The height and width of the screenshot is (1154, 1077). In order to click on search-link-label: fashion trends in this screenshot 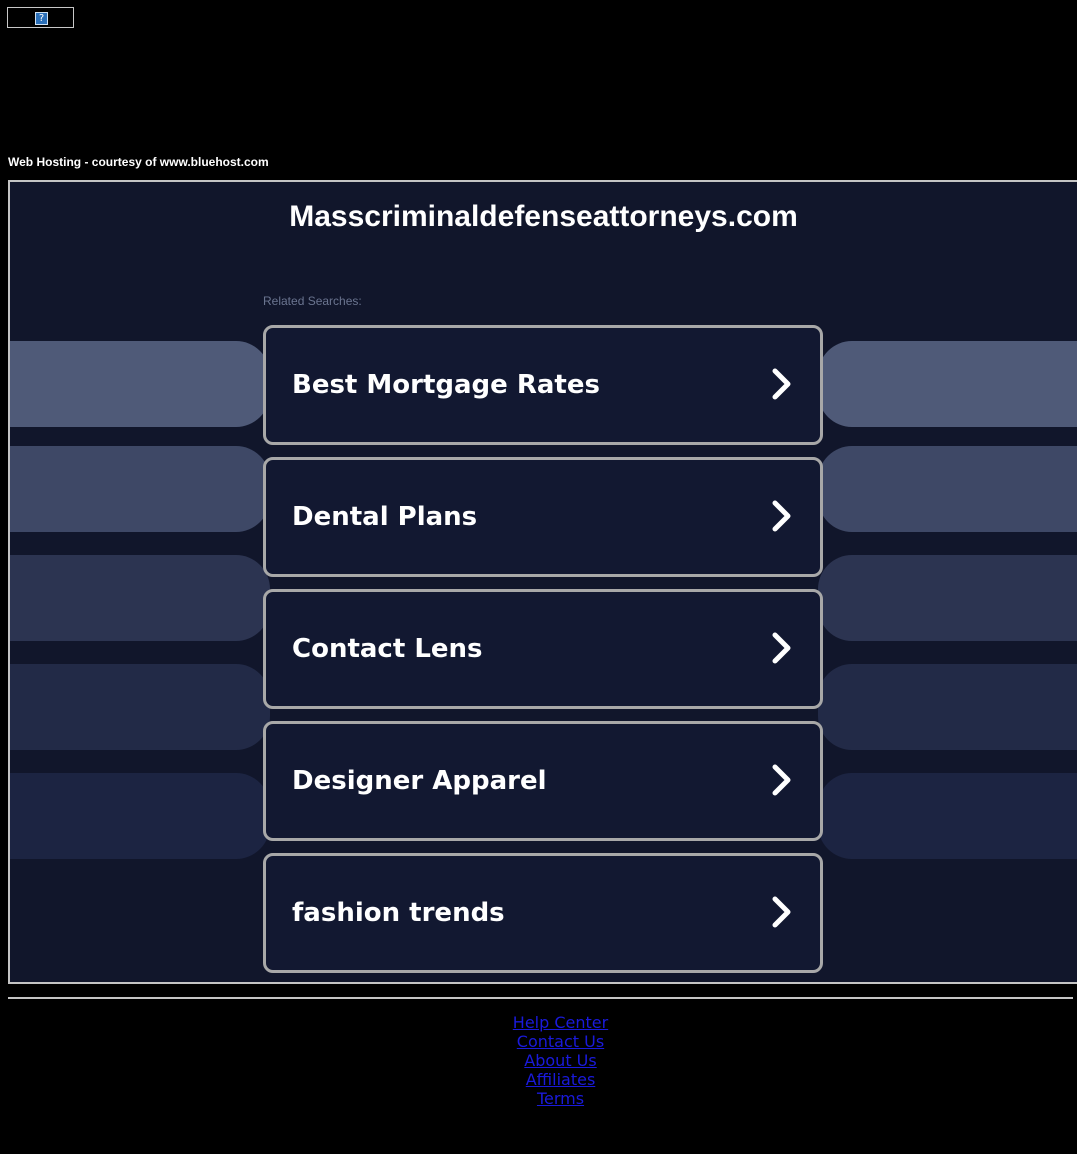, I will do `click(398, 913)`.